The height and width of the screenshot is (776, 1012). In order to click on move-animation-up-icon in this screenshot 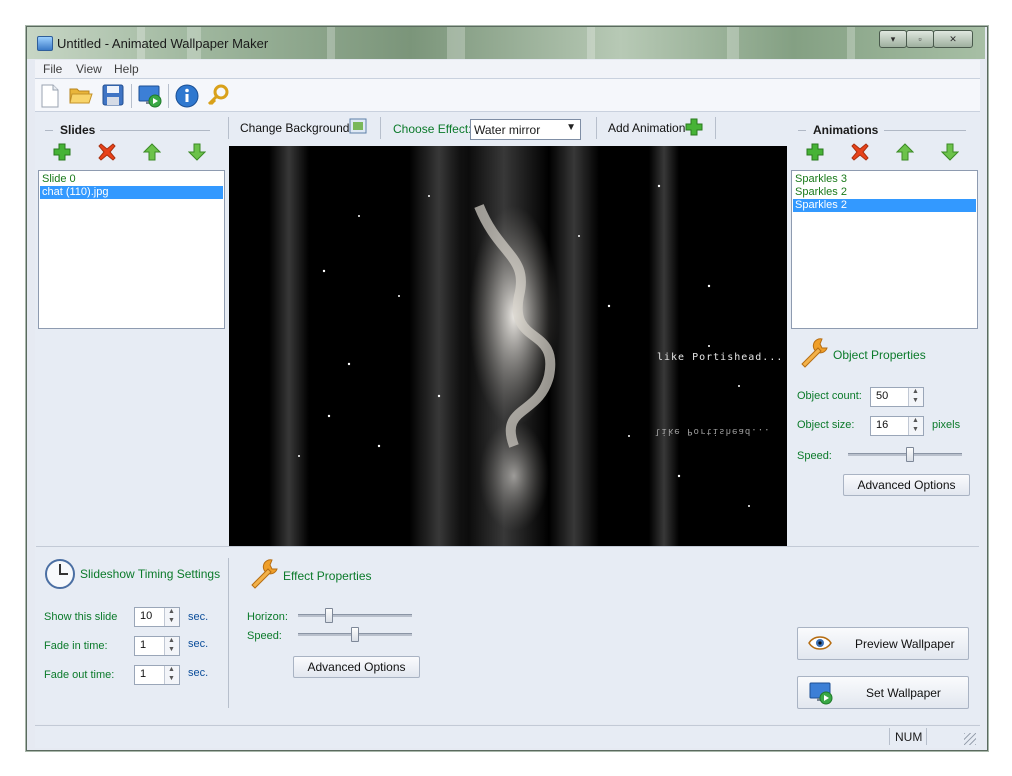, I will do `click(905, 152)`.